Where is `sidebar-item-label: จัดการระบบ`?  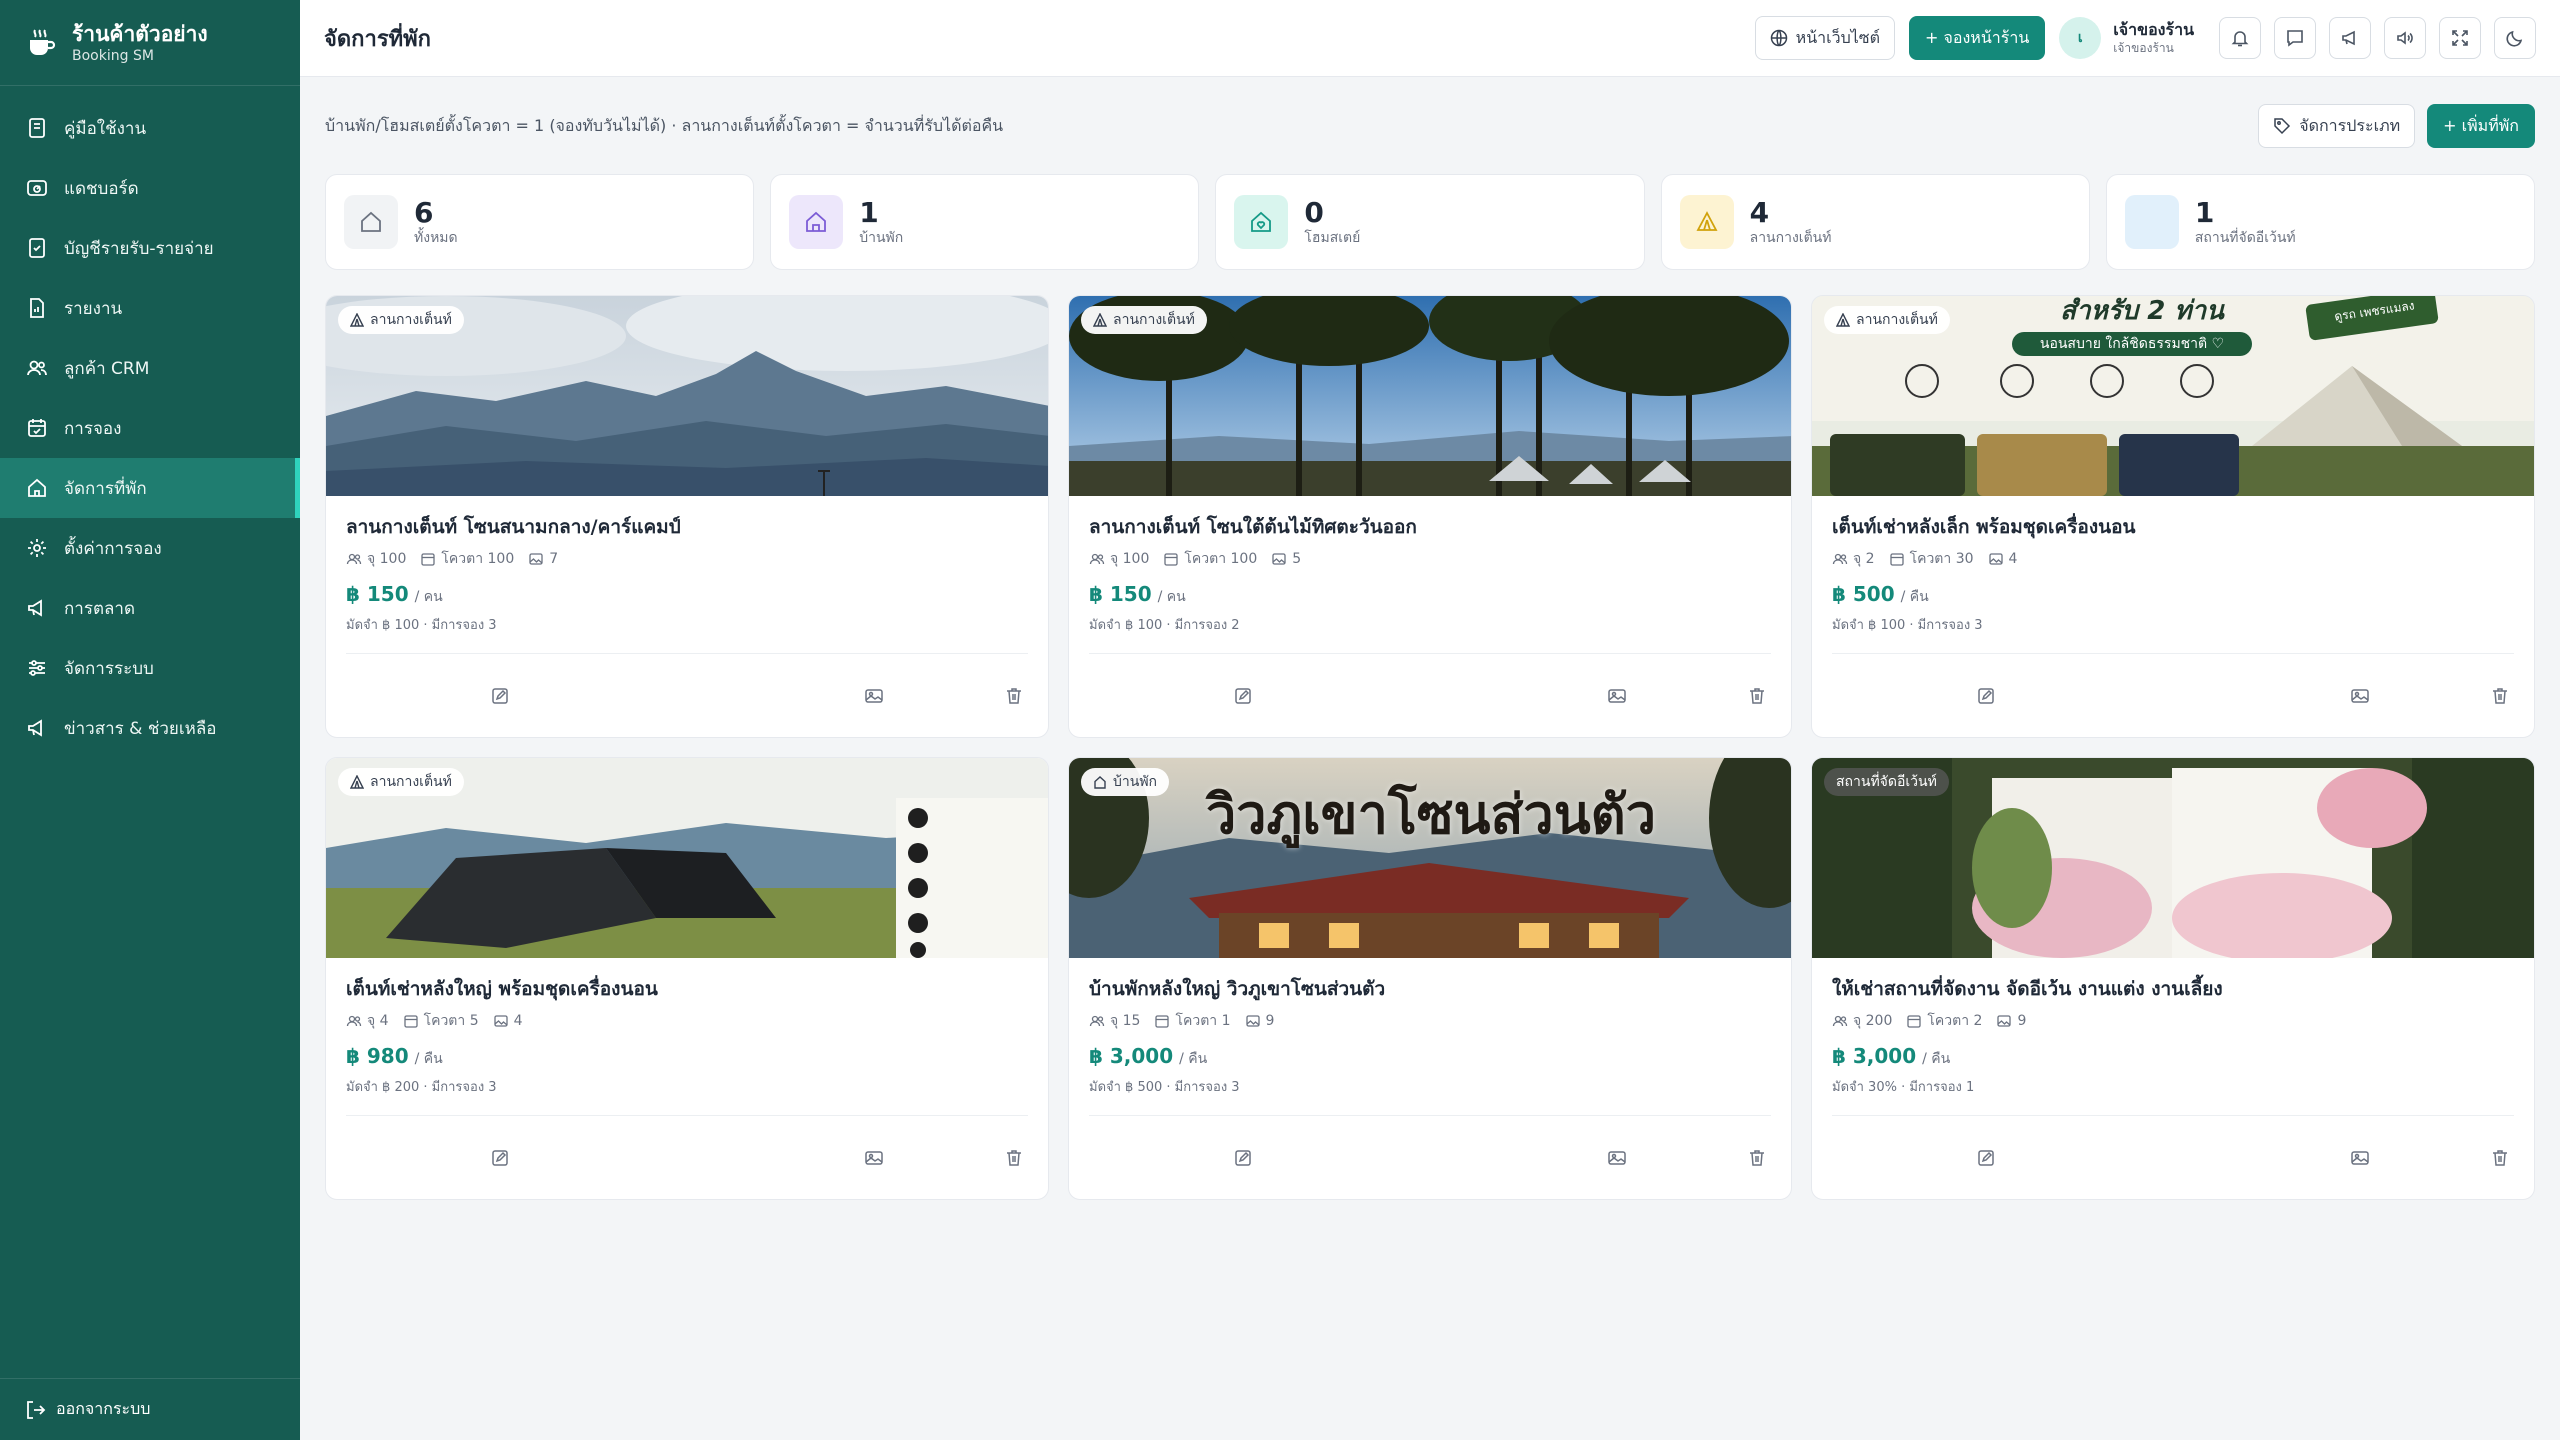
sidebar-item-label: จัดการระบบ is located at coordinates (109, 668).